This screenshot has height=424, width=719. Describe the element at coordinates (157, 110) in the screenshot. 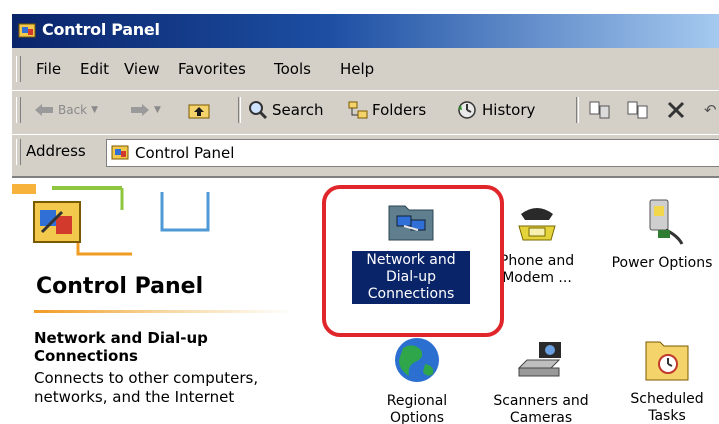

I see `forward-dropdown-icon: ▼` at that location.